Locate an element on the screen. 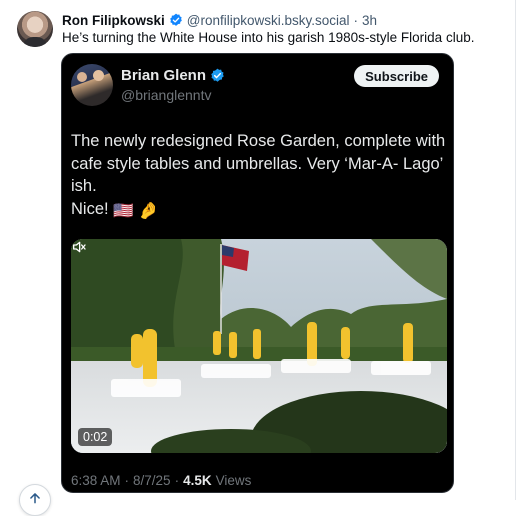 This screenshot has width=520, height=516. scroll-to-top-button is located at coordinates (35, 500).